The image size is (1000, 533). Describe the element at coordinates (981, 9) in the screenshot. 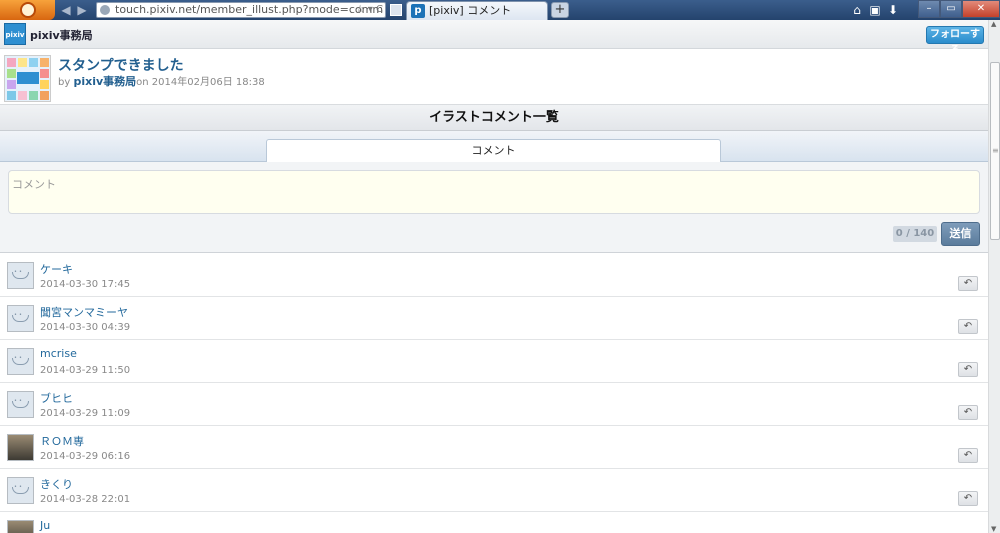

I see `close-button: ✕` at that location.